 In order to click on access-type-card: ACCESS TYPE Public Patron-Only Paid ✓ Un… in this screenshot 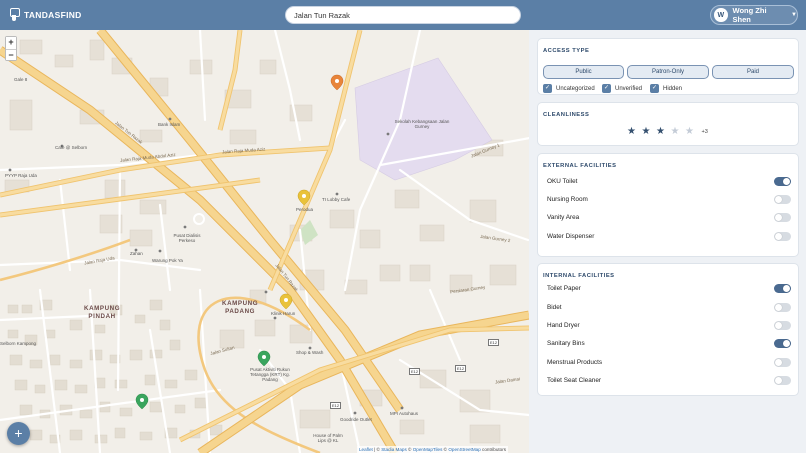, I will do `click(668, 66)`.